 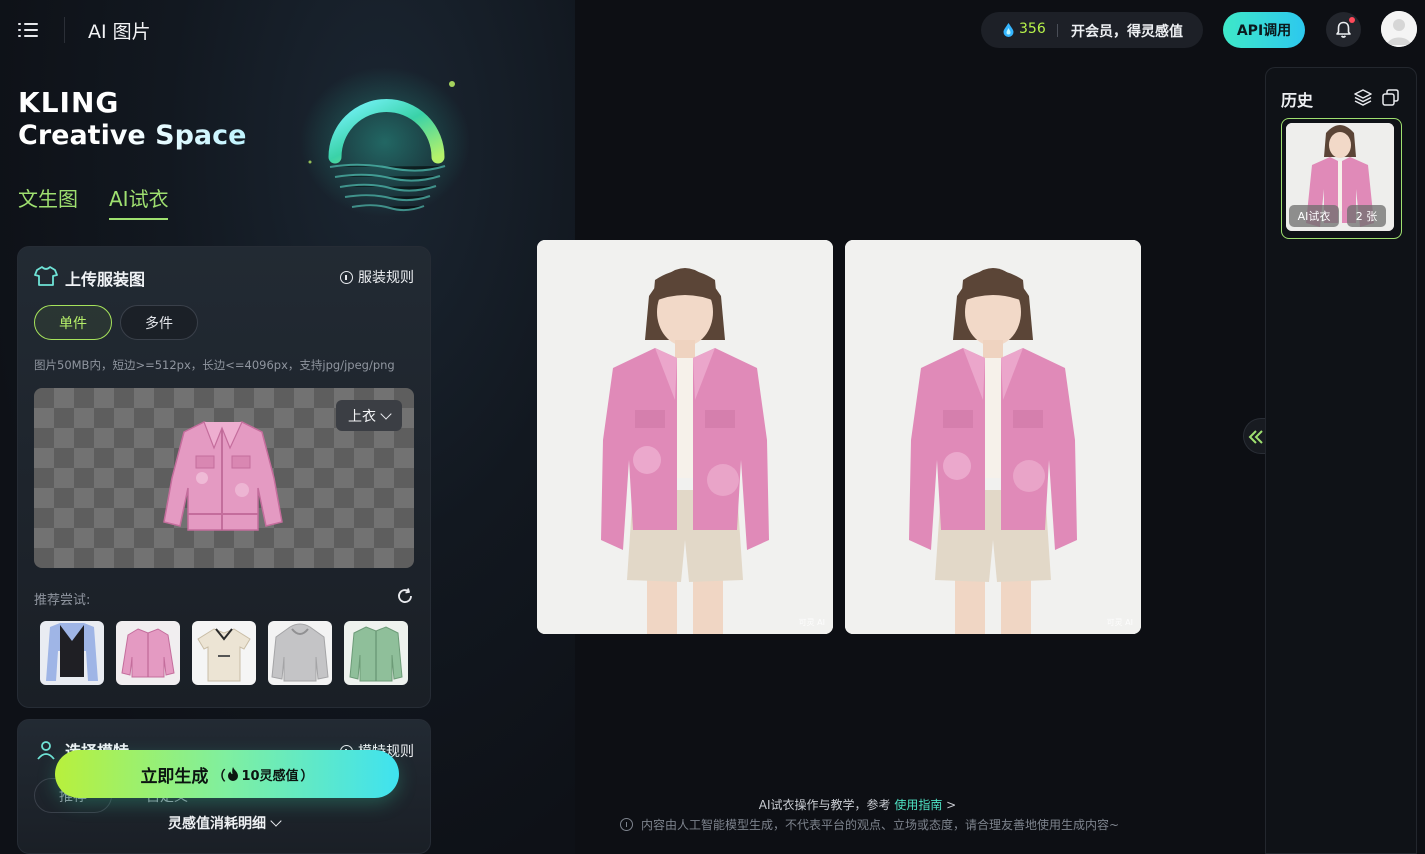 What do you see at coordinates (1264, 30) in the screenshot?
I see `api-button: API调用` at bounding box center [1264, 30].